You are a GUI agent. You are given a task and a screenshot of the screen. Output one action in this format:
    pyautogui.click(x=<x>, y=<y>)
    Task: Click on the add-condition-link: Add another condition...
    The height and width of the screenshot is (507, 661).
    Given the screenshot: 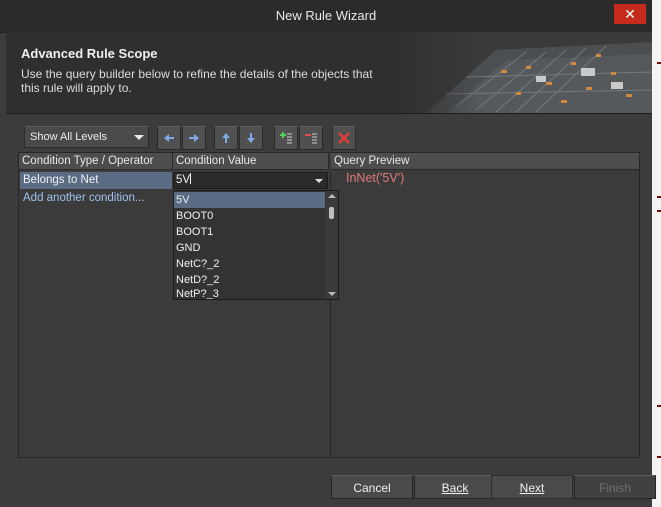 What is the action you would take?
    pyautogui.click(x=83, y=198)
    